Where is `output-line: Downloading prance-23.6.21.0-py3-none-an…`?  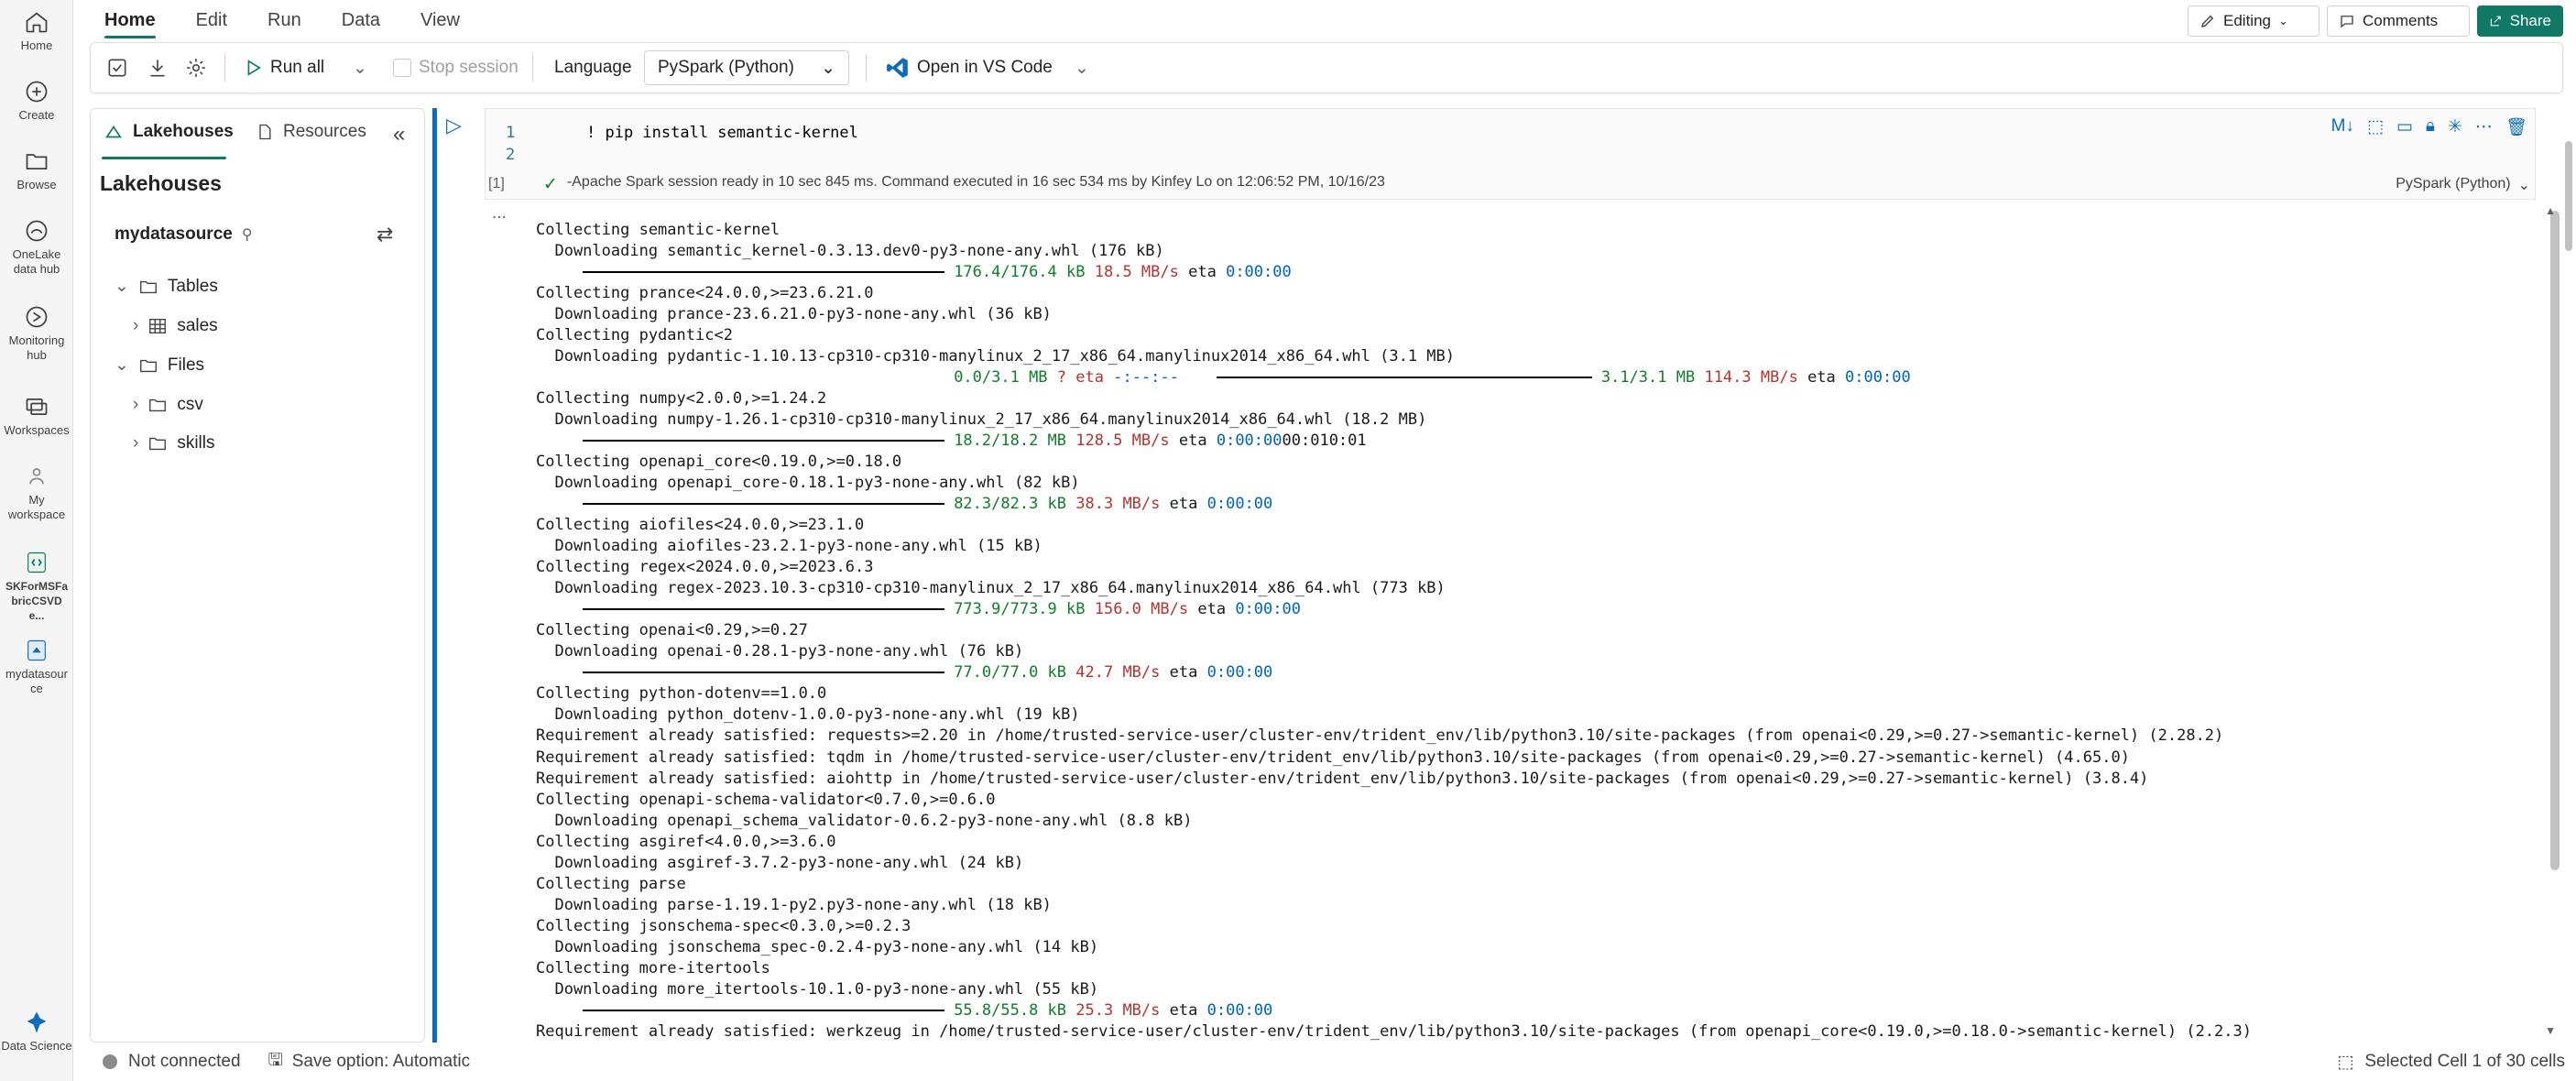 output-line: Downloading prance-23.6.21.0-py3-none-an… is located at coordinates (794, 314).